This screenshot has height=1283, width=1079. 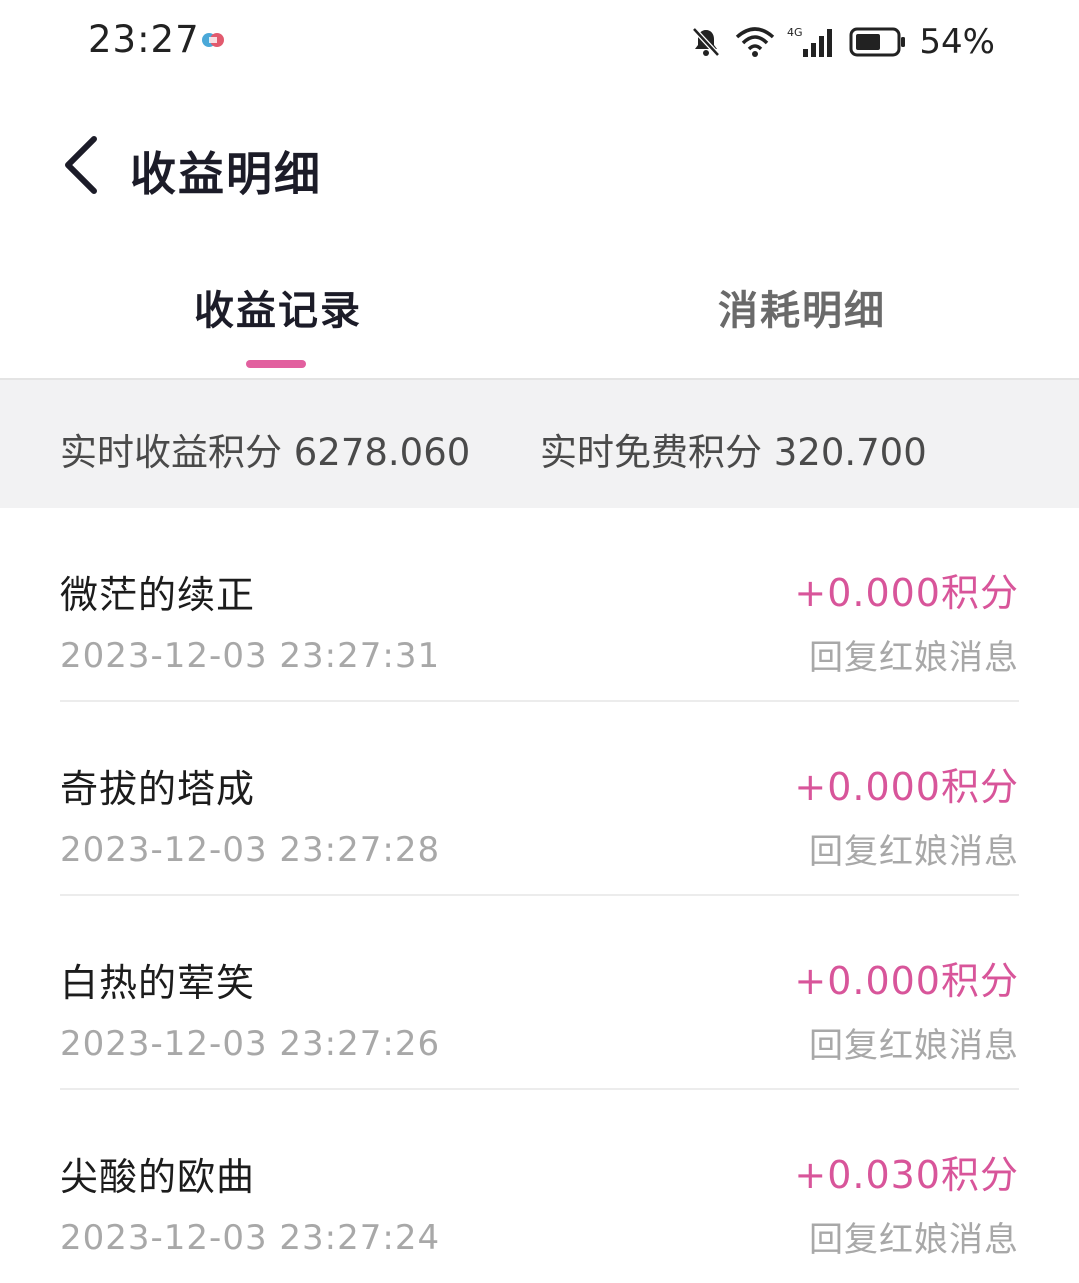 I want to click on tab-earnings-record: 收益记录, so click(x=278, y=307).